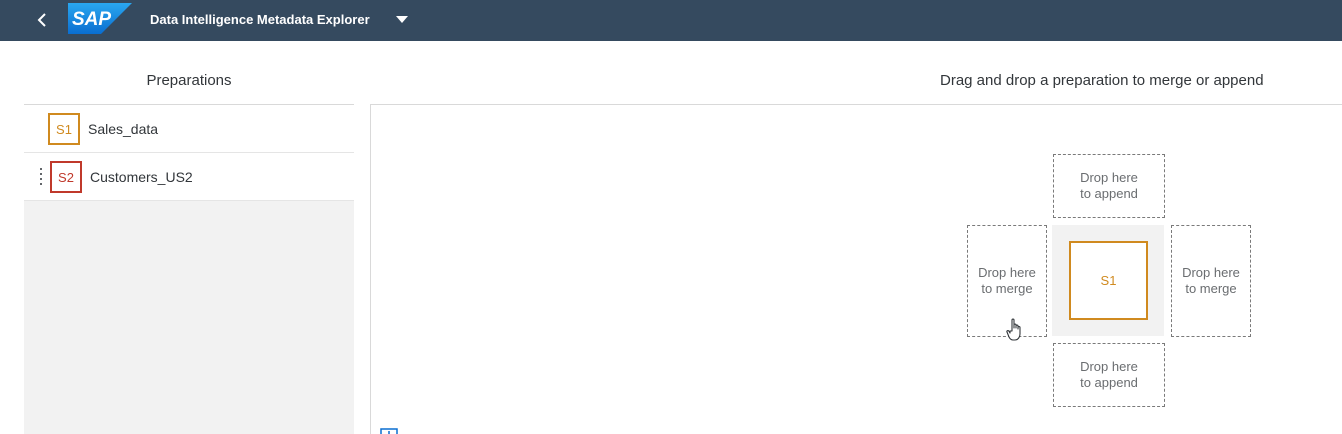 Image resolution: width=1342 pixels, height=434 pixels. I want to click on preparation-badge: S1, so click(64, 129).